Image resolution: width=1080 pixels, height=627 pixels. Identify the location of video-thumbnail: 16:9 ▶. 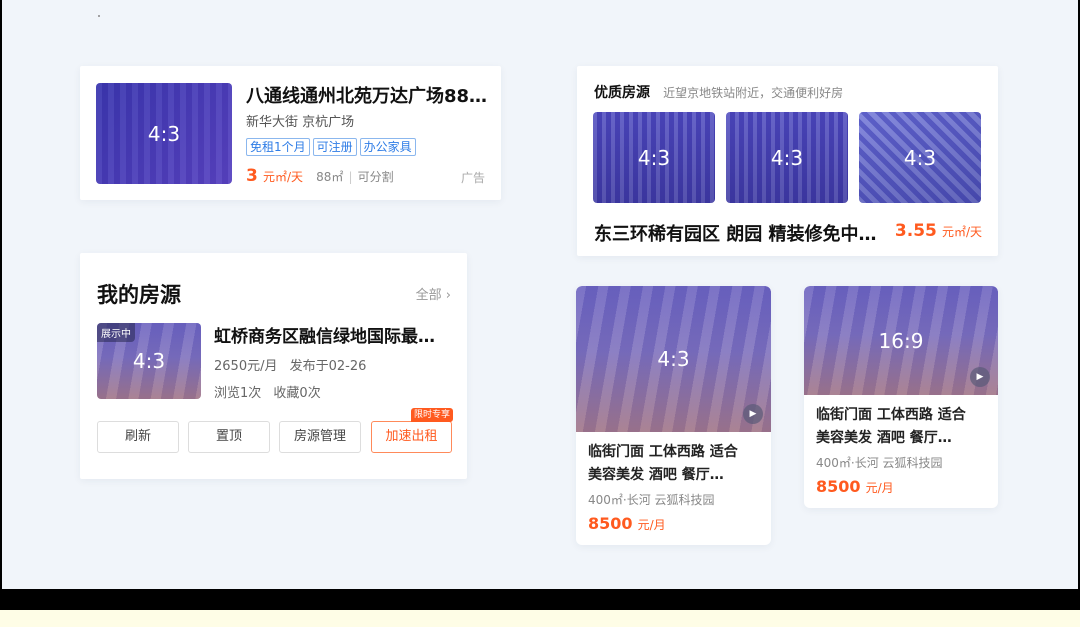
(901, 340).